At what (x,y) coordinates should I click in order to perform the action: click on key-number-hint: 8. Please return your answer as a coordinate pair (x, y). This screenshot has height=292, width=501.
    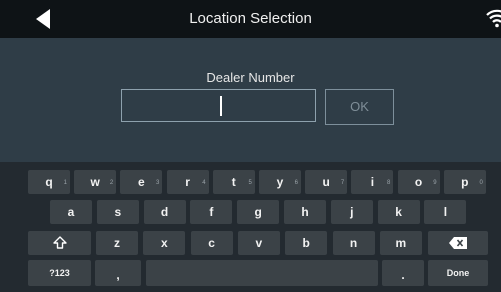
    Looking at the image, I should click on (389, 183).